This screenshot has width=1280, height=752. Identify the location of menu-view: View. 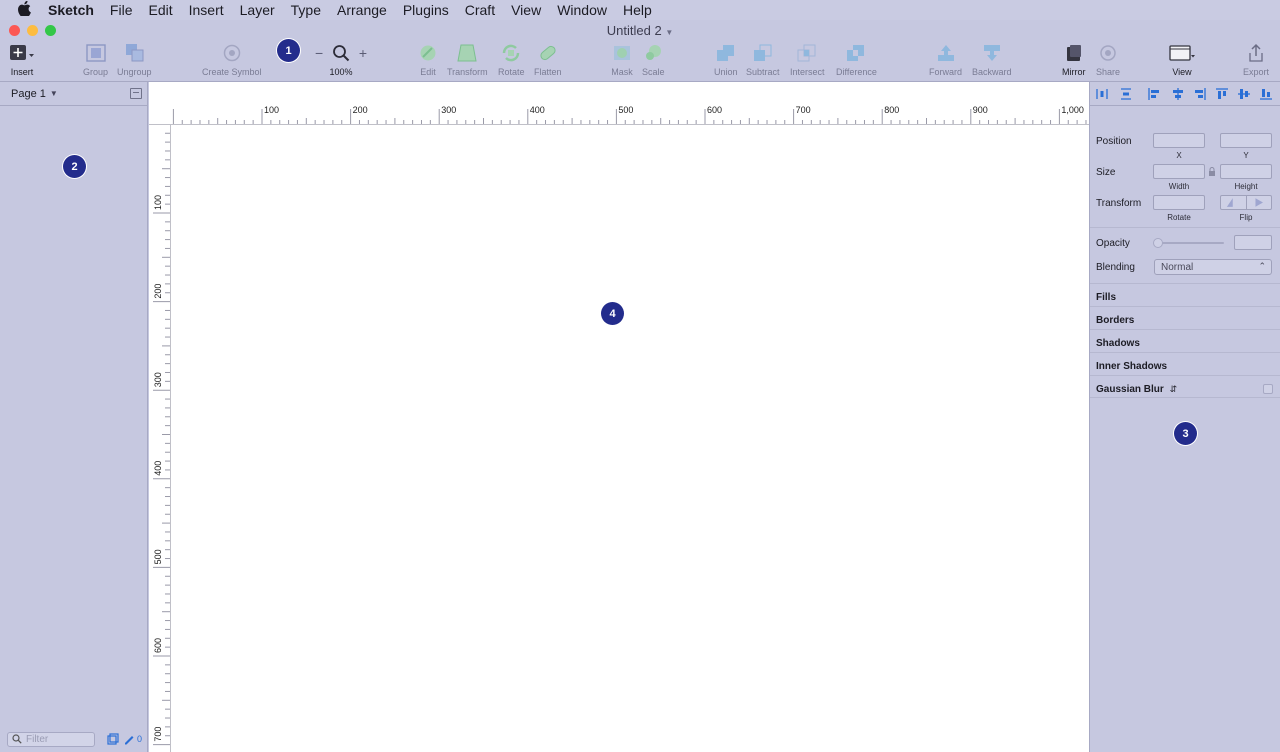
(526, 10).